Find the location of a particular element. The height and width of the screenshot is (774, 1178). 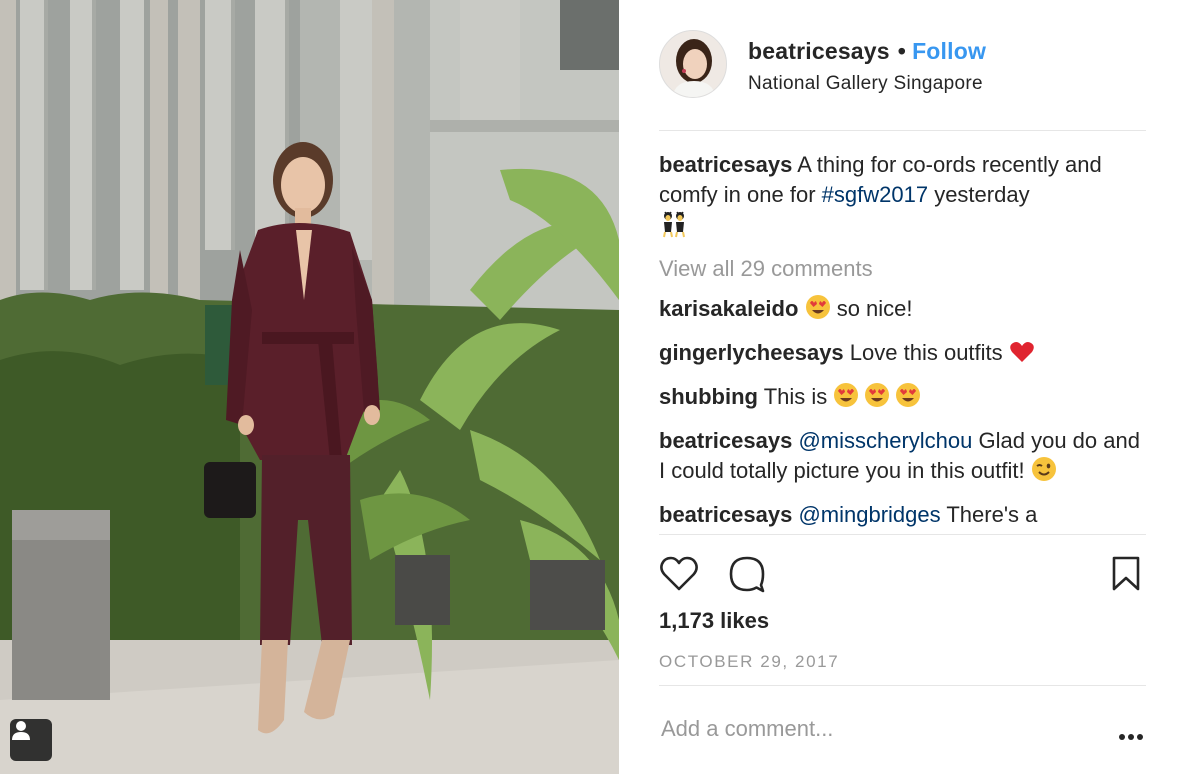

comment-item: karisakaleido so nice! is located at coordinates (902, 311).